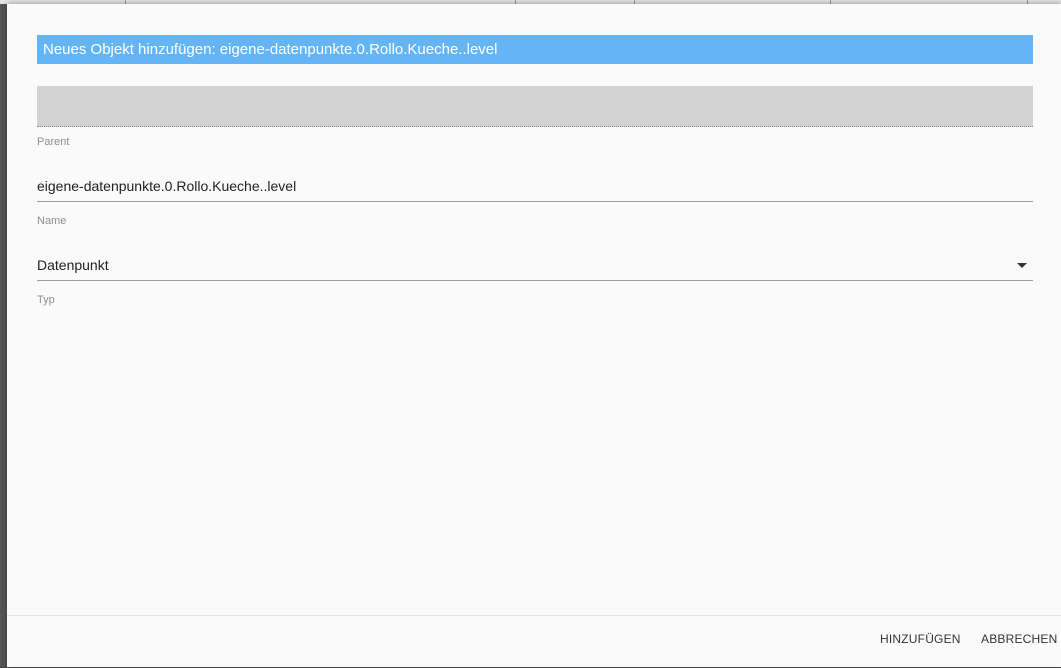 Image resolution: width=1061 pixels, height=668 pixels. What do you see at coordinates (1019, 639) in the screenshot?
I see `cancel-button: ABBRECHEN` at bounding box center [1019, 639].